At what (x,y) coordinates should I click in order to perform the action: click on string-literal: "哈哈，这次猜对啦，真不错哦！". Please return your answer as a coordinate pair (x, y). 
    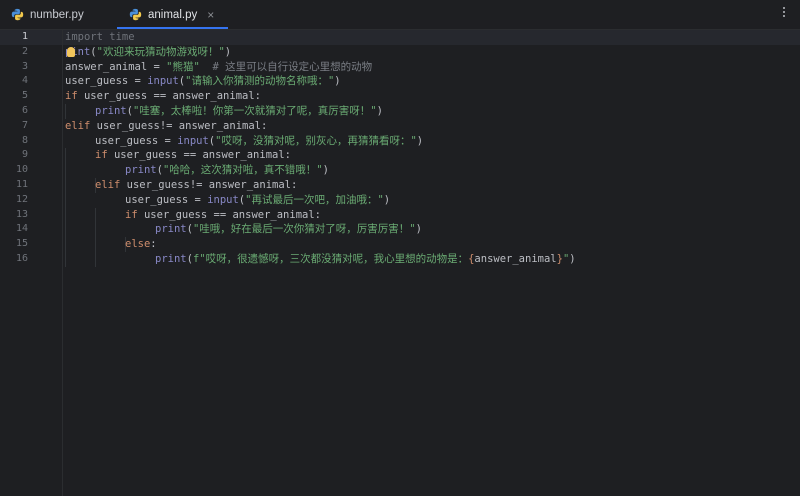
    Looking at the image, I should click on (242, 170).